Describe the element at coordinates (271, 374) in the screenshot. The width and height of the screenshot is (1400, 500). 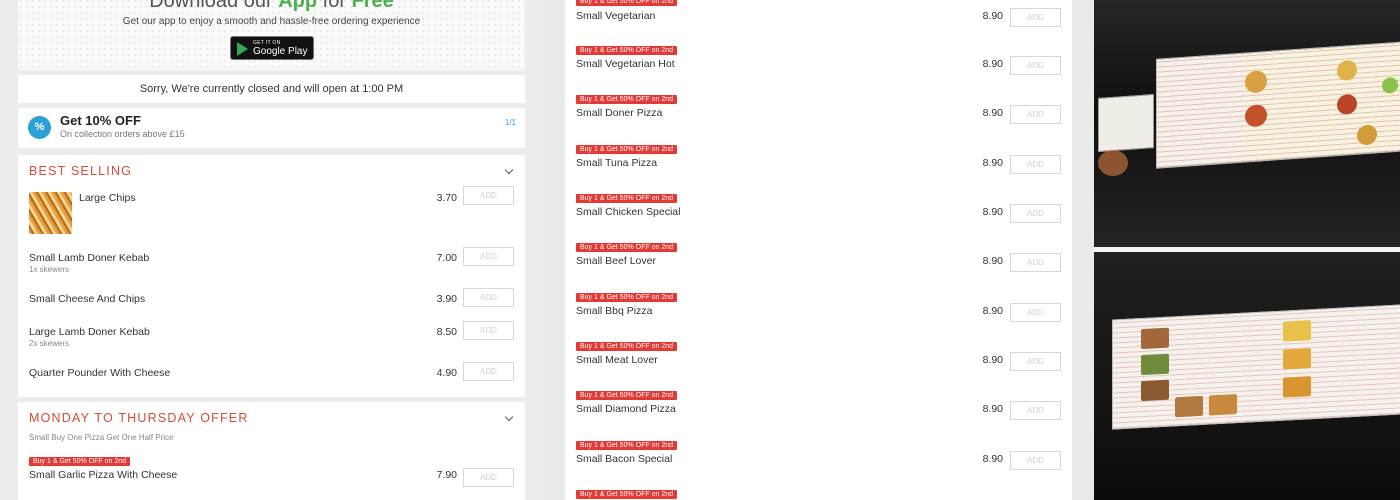
I see `menu-item: Quarter Pounder With Cheese 4.90 ADD` at that location.